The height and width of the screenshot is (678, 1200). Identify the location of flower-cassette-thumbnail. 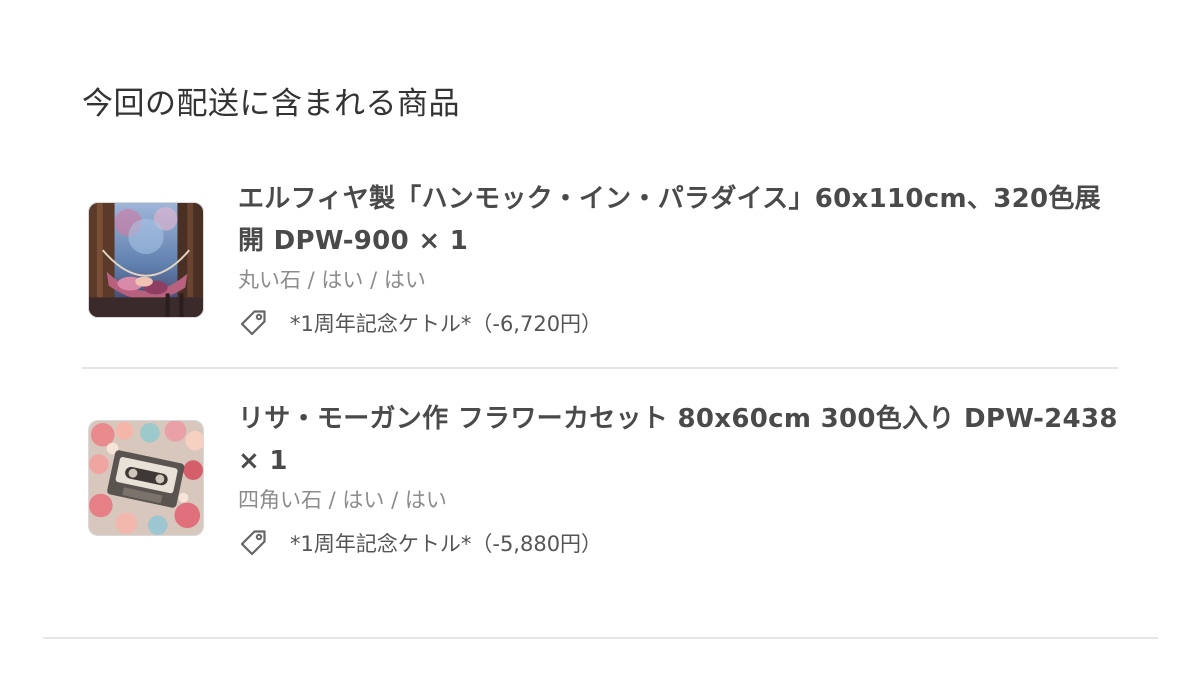
(146, 478).